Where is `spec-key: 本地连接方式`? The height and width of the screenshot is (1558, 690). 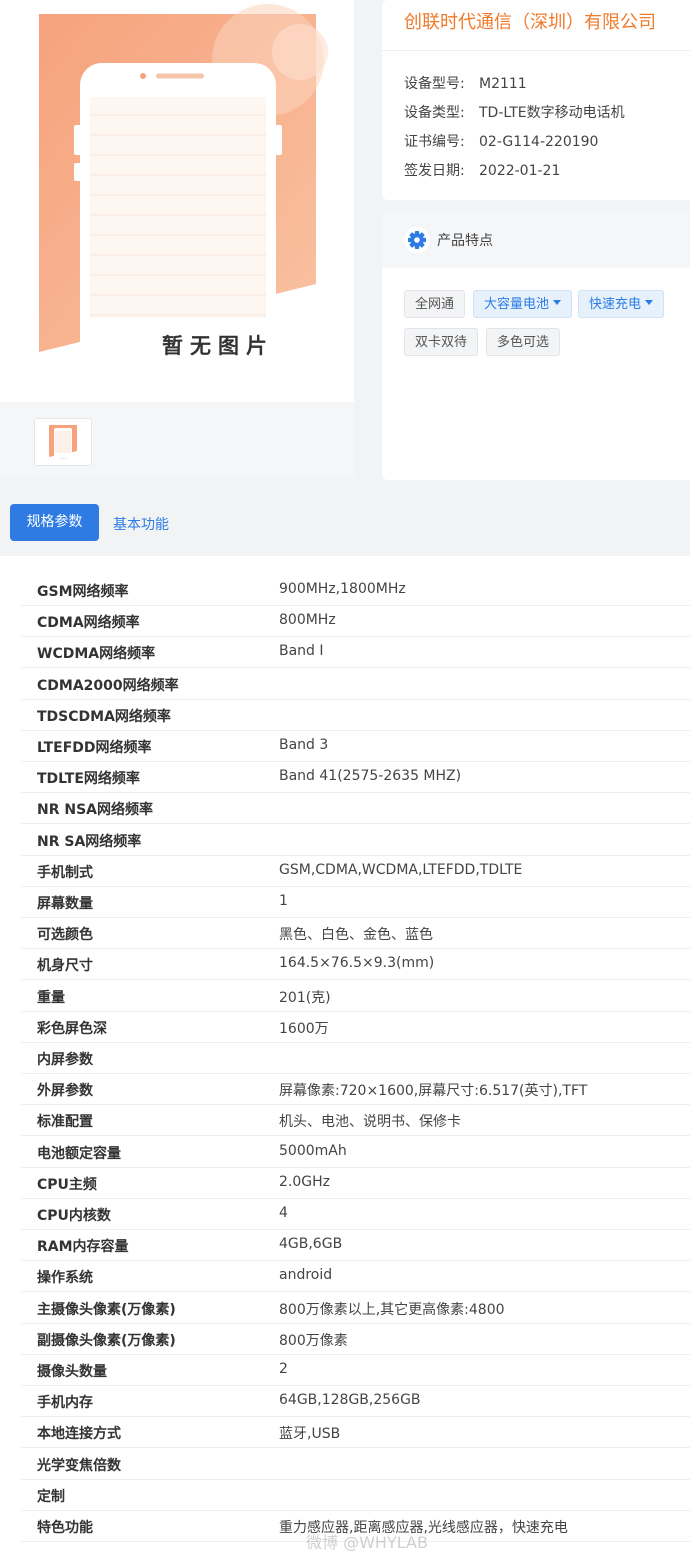 spec-key: 本地连接方式 is located at coordinates (79, 1434).